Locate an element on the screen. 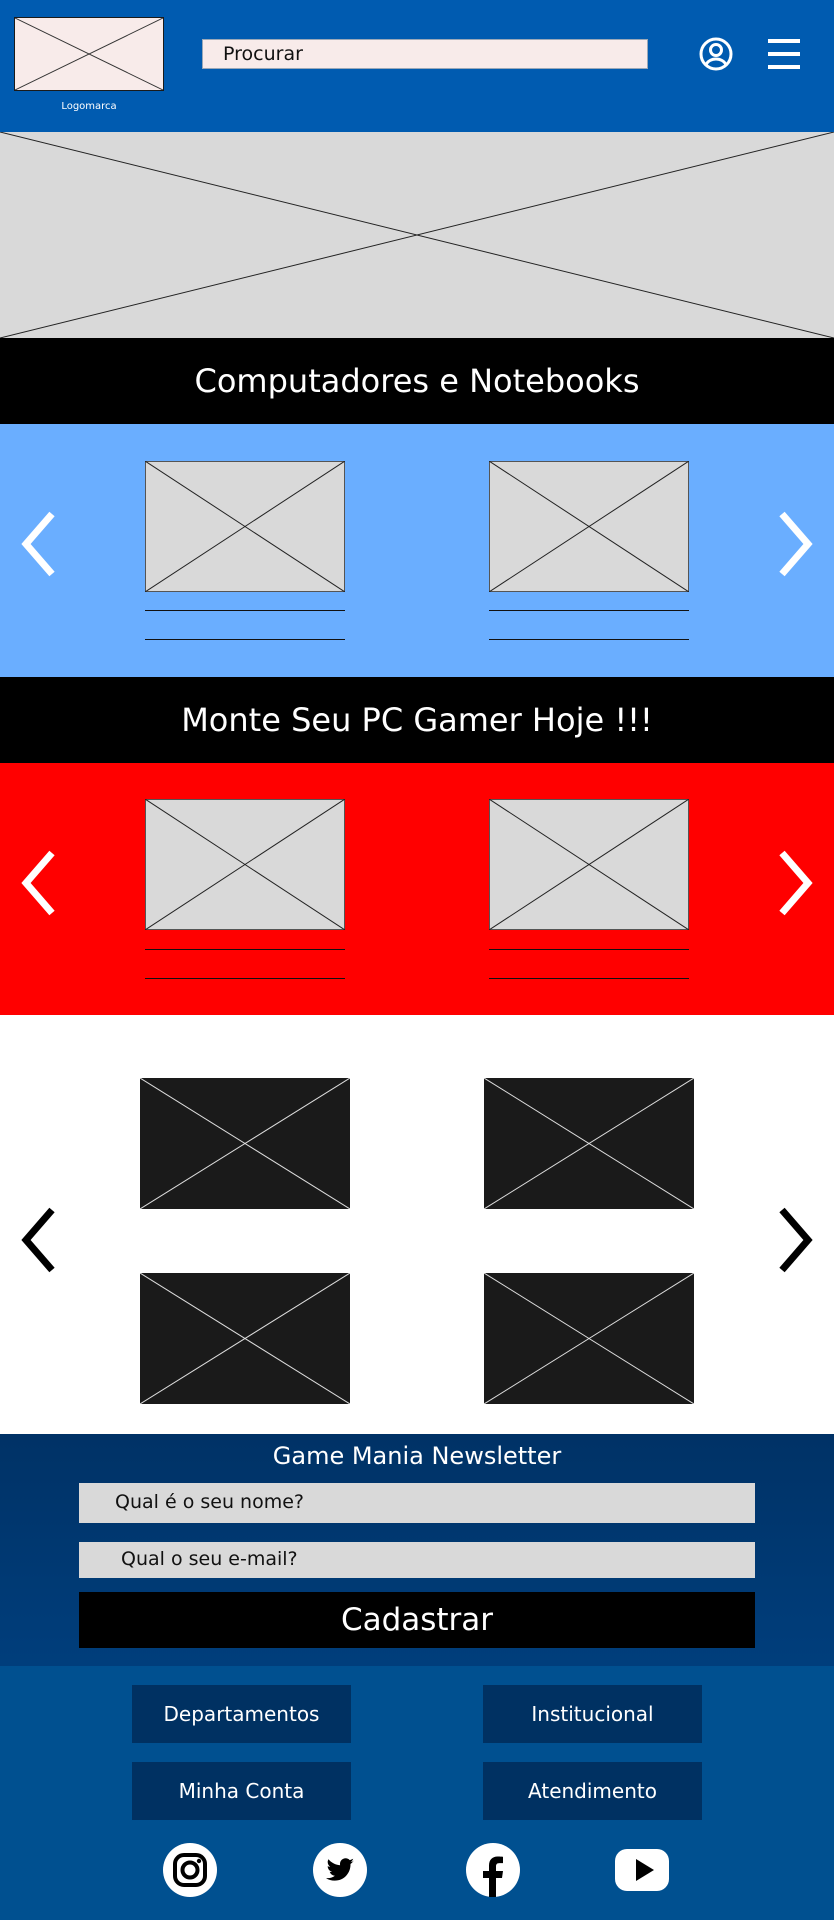 This screenshot has height=1920, width=834. facebook-icon is located at coordinates (493, 1870).